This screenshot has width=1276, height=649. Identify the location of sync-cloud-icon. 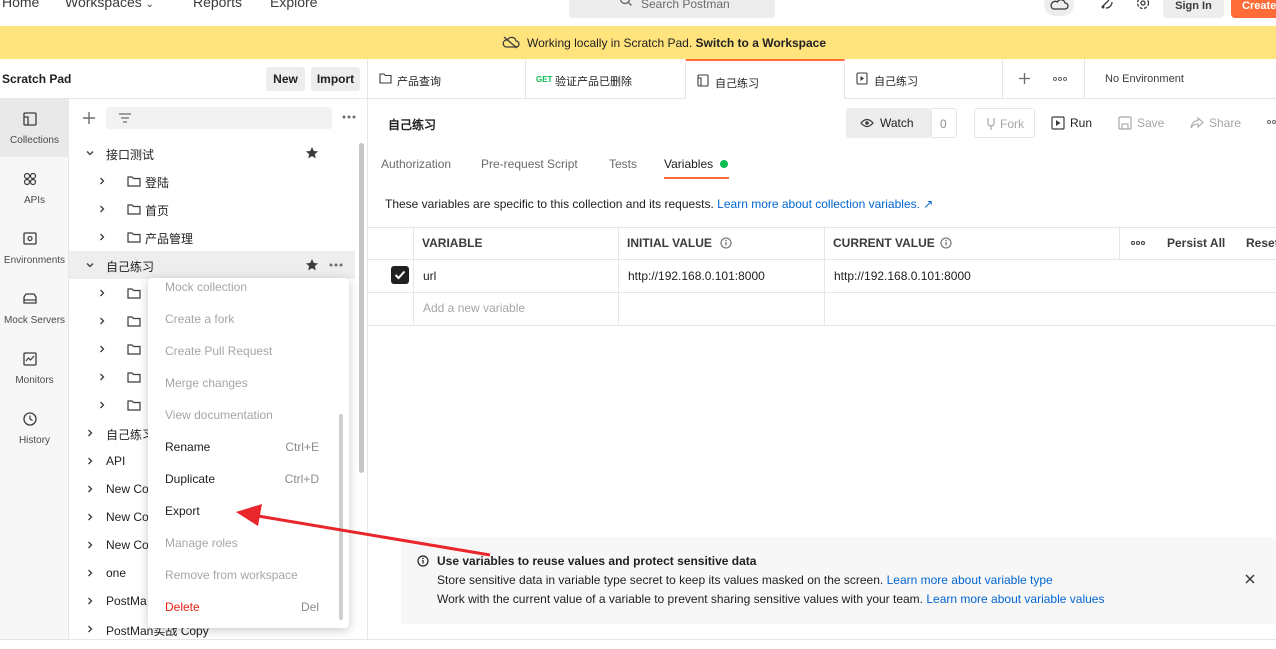
(1059, 8).